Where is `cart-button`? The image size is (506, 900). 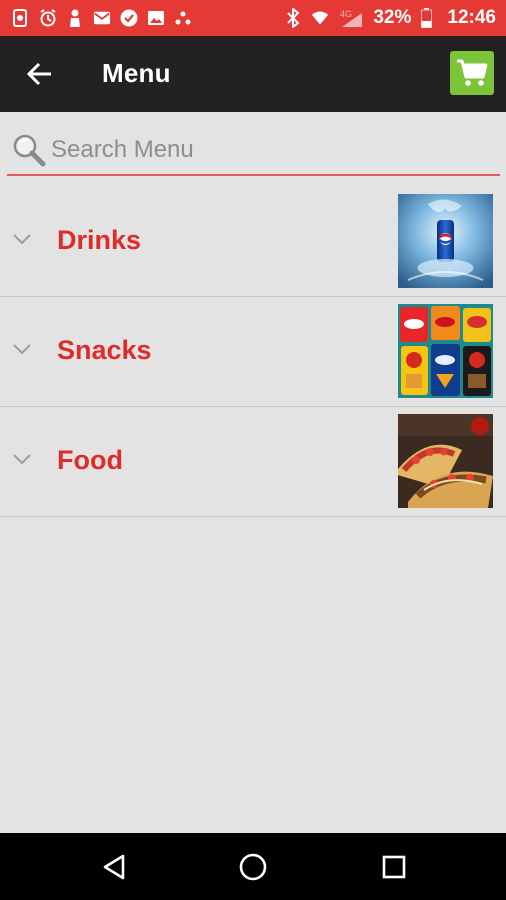 cart-button is located at coordinates (472, 73).